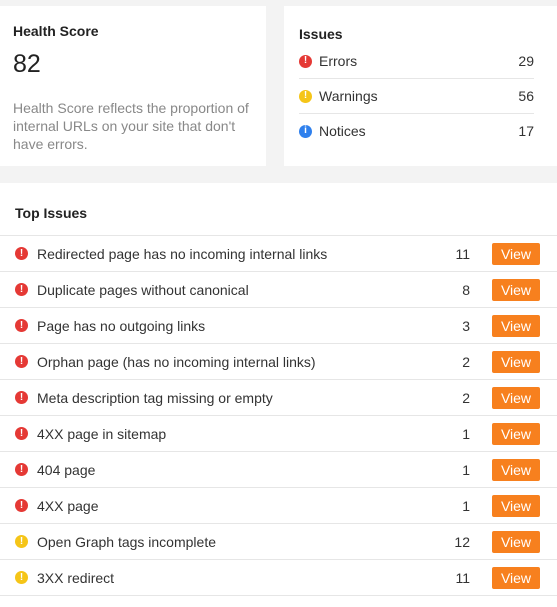 The width and height of the screenshot is (557, 607). What do you see at coordinates (102, 433) in the screenshot?
I see `top-issue-label: 4XX page in sitemap` at bounding box center [102, 433].